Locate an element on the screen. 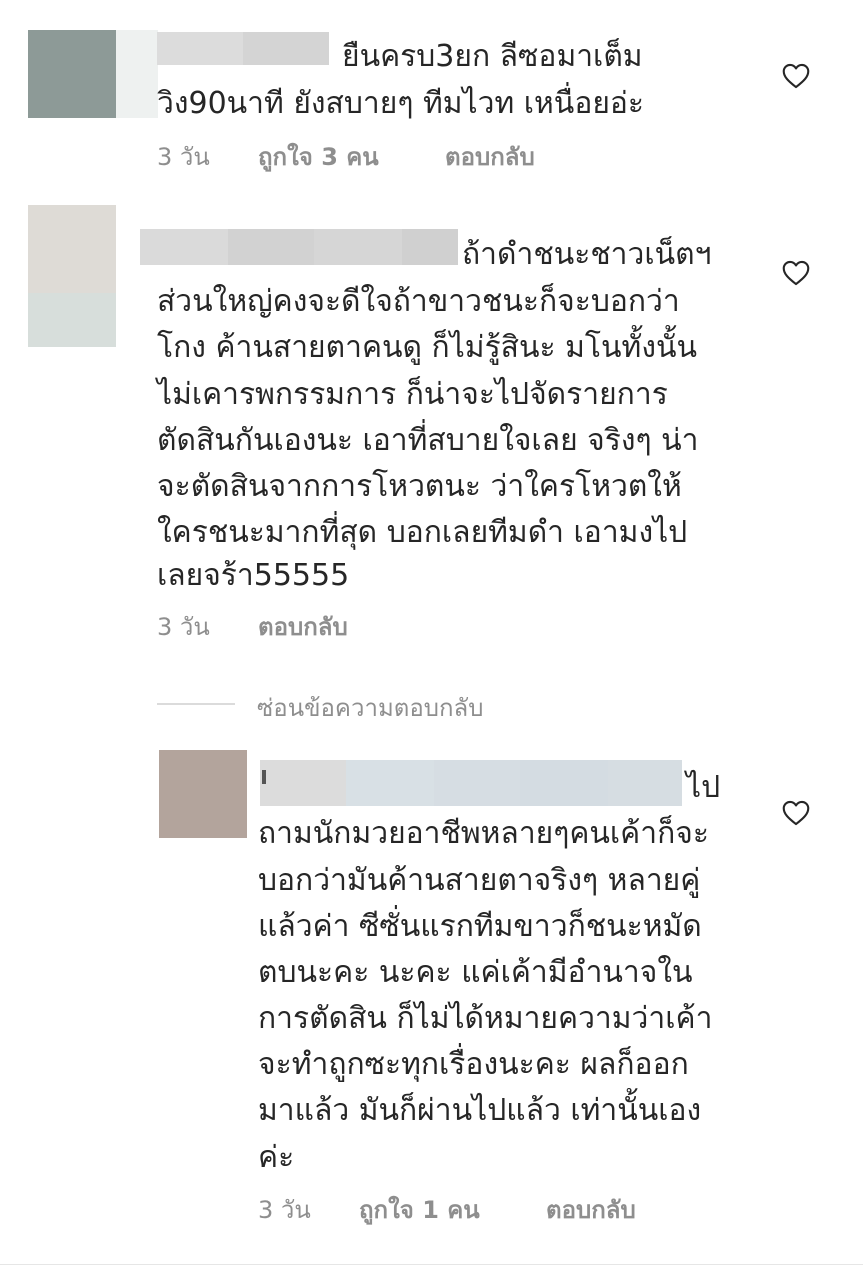 The height and width of the screenshot is (1280, 863). comment-text-line: เลยจร้า55555 is located at coordinates (253, 575).